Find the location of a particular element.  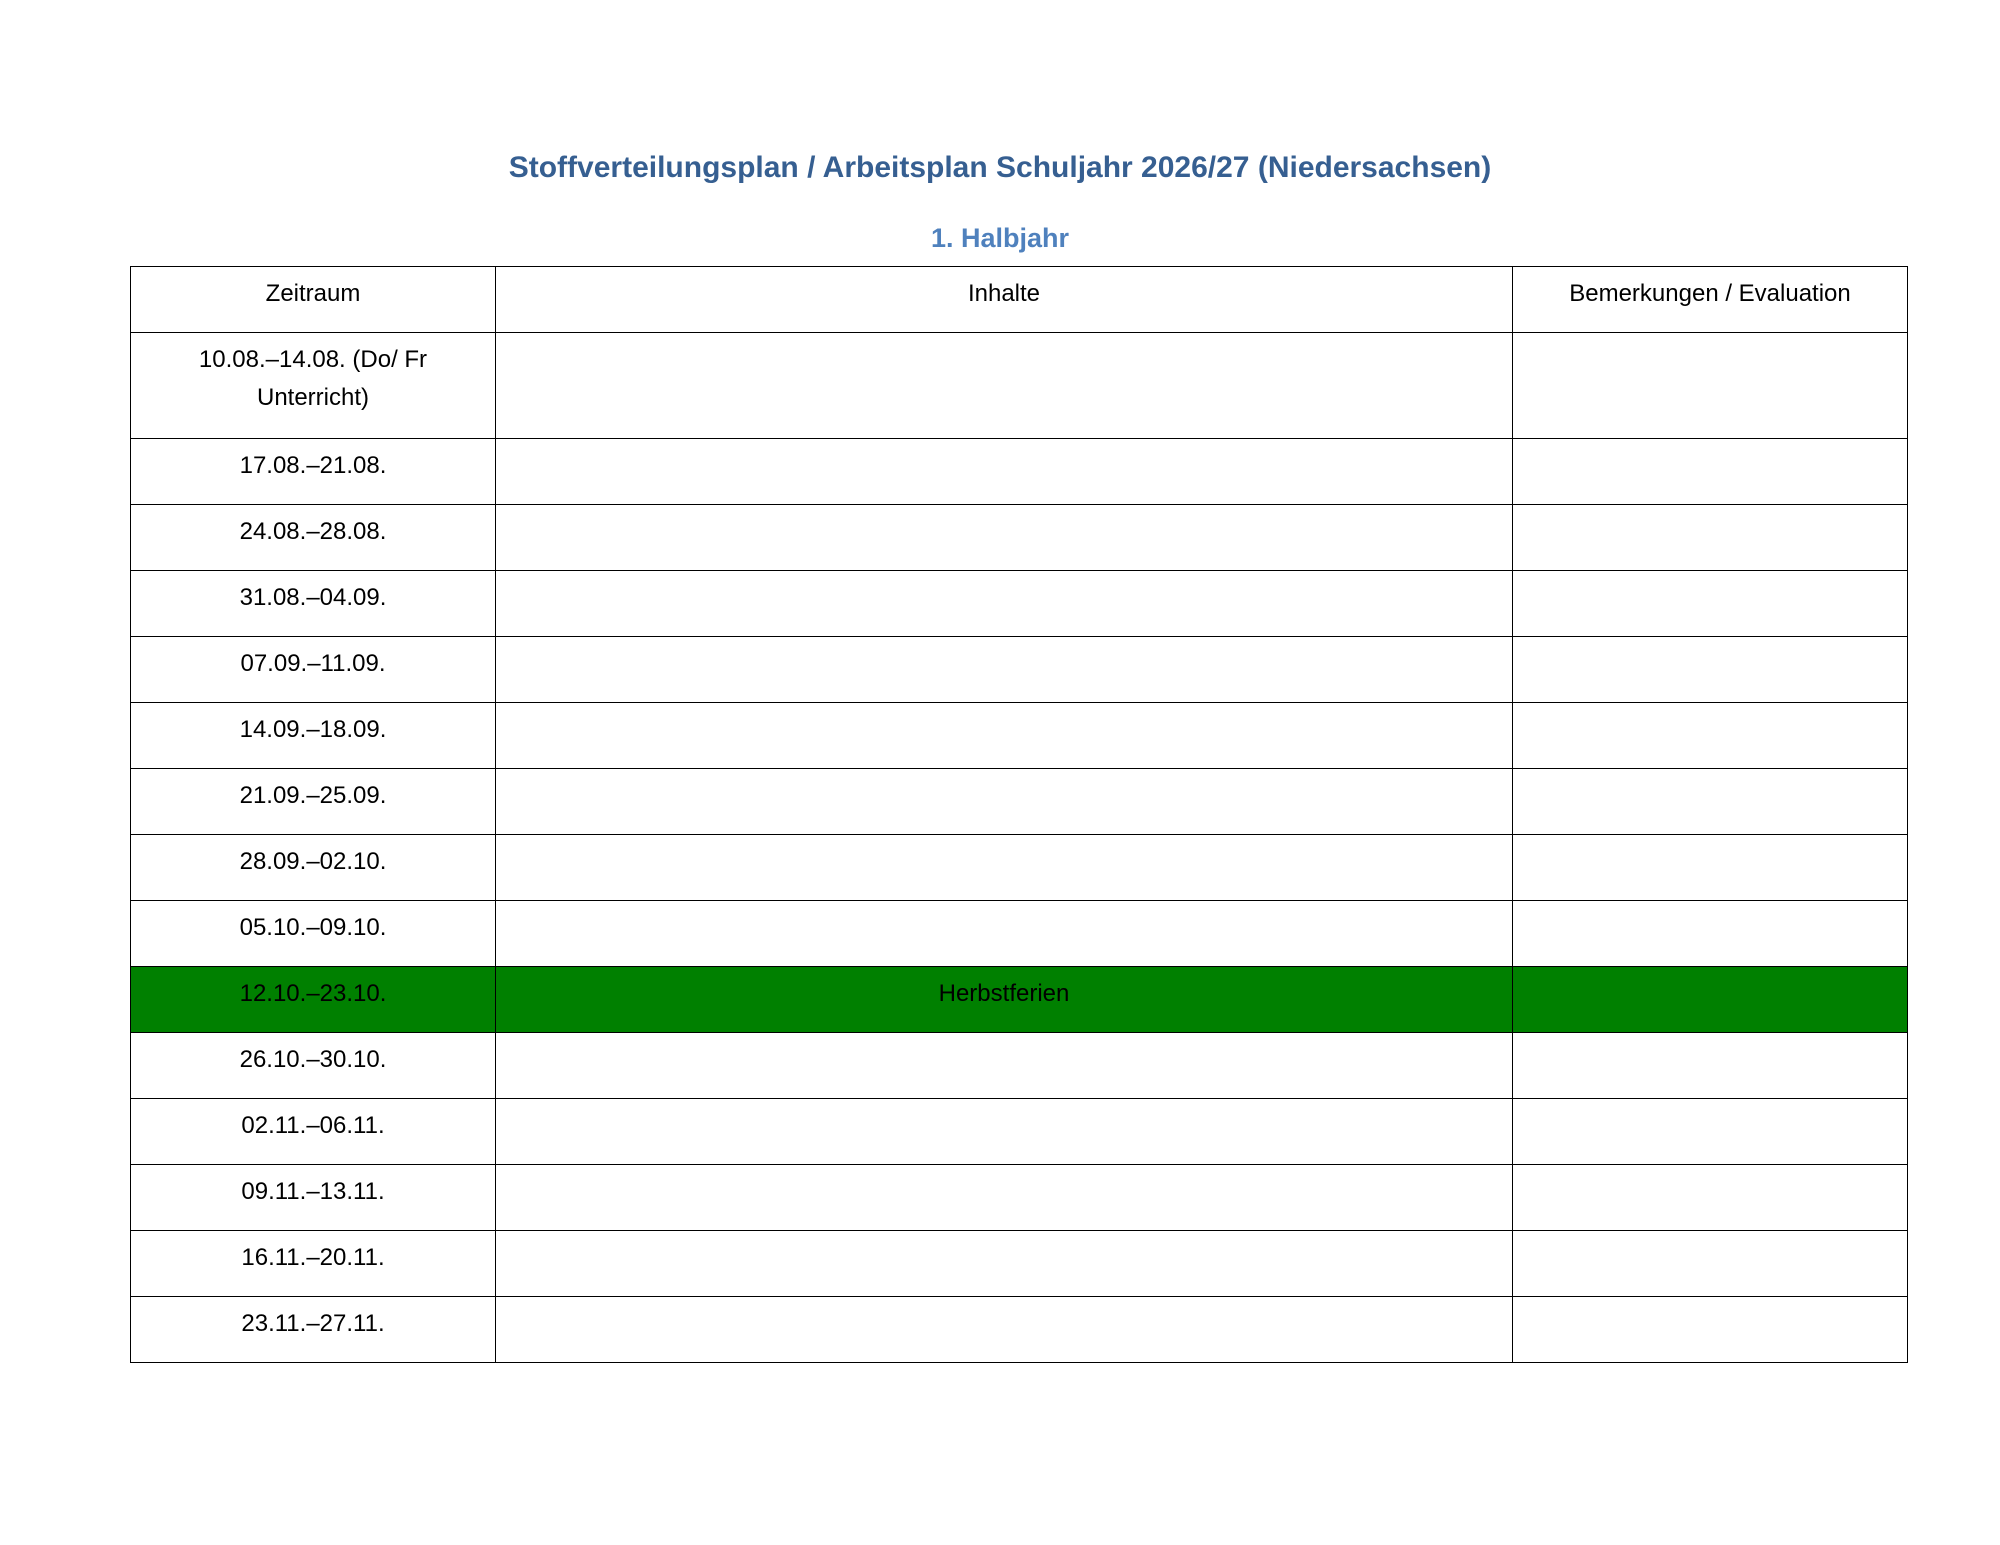

table-row: 02.11.–06.11. is located at coordinates (1019, 1131).